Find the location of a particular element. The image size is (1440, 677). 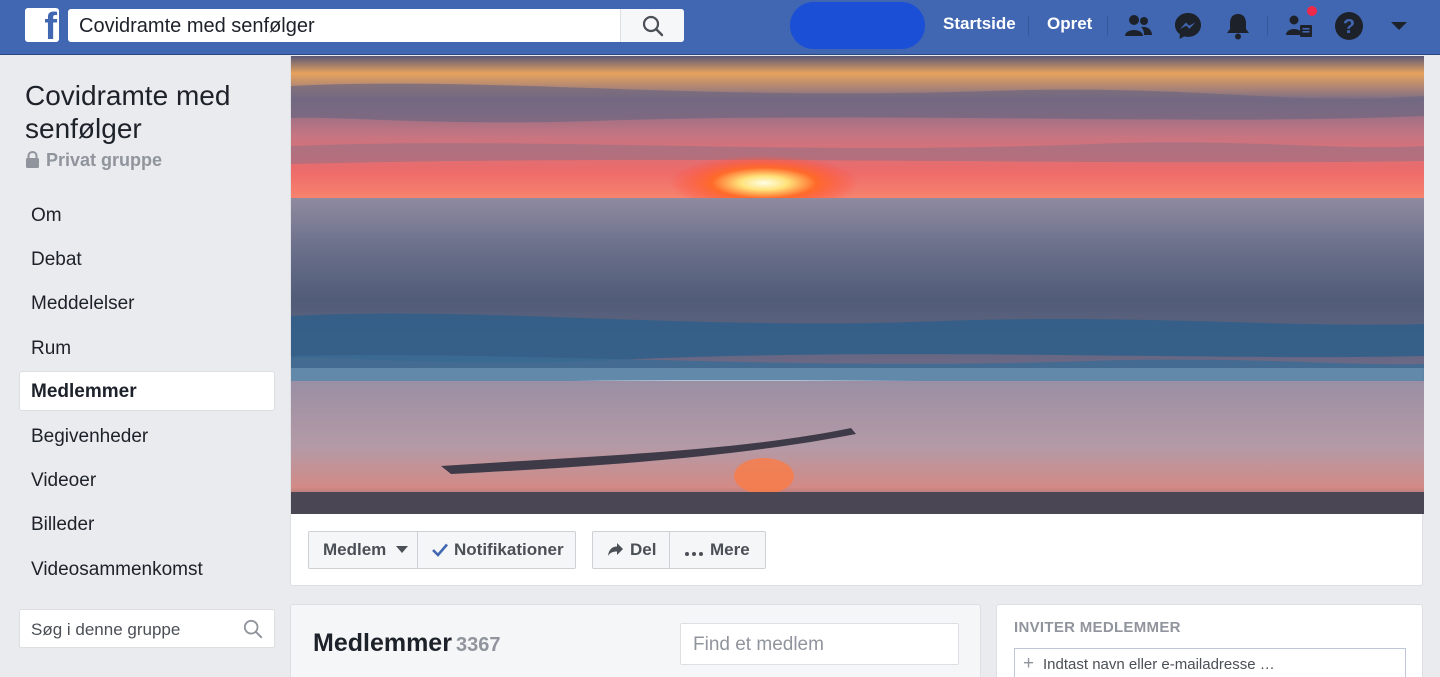

group-privacy-label: Privat gruppe is located at coordinates (93, 160).